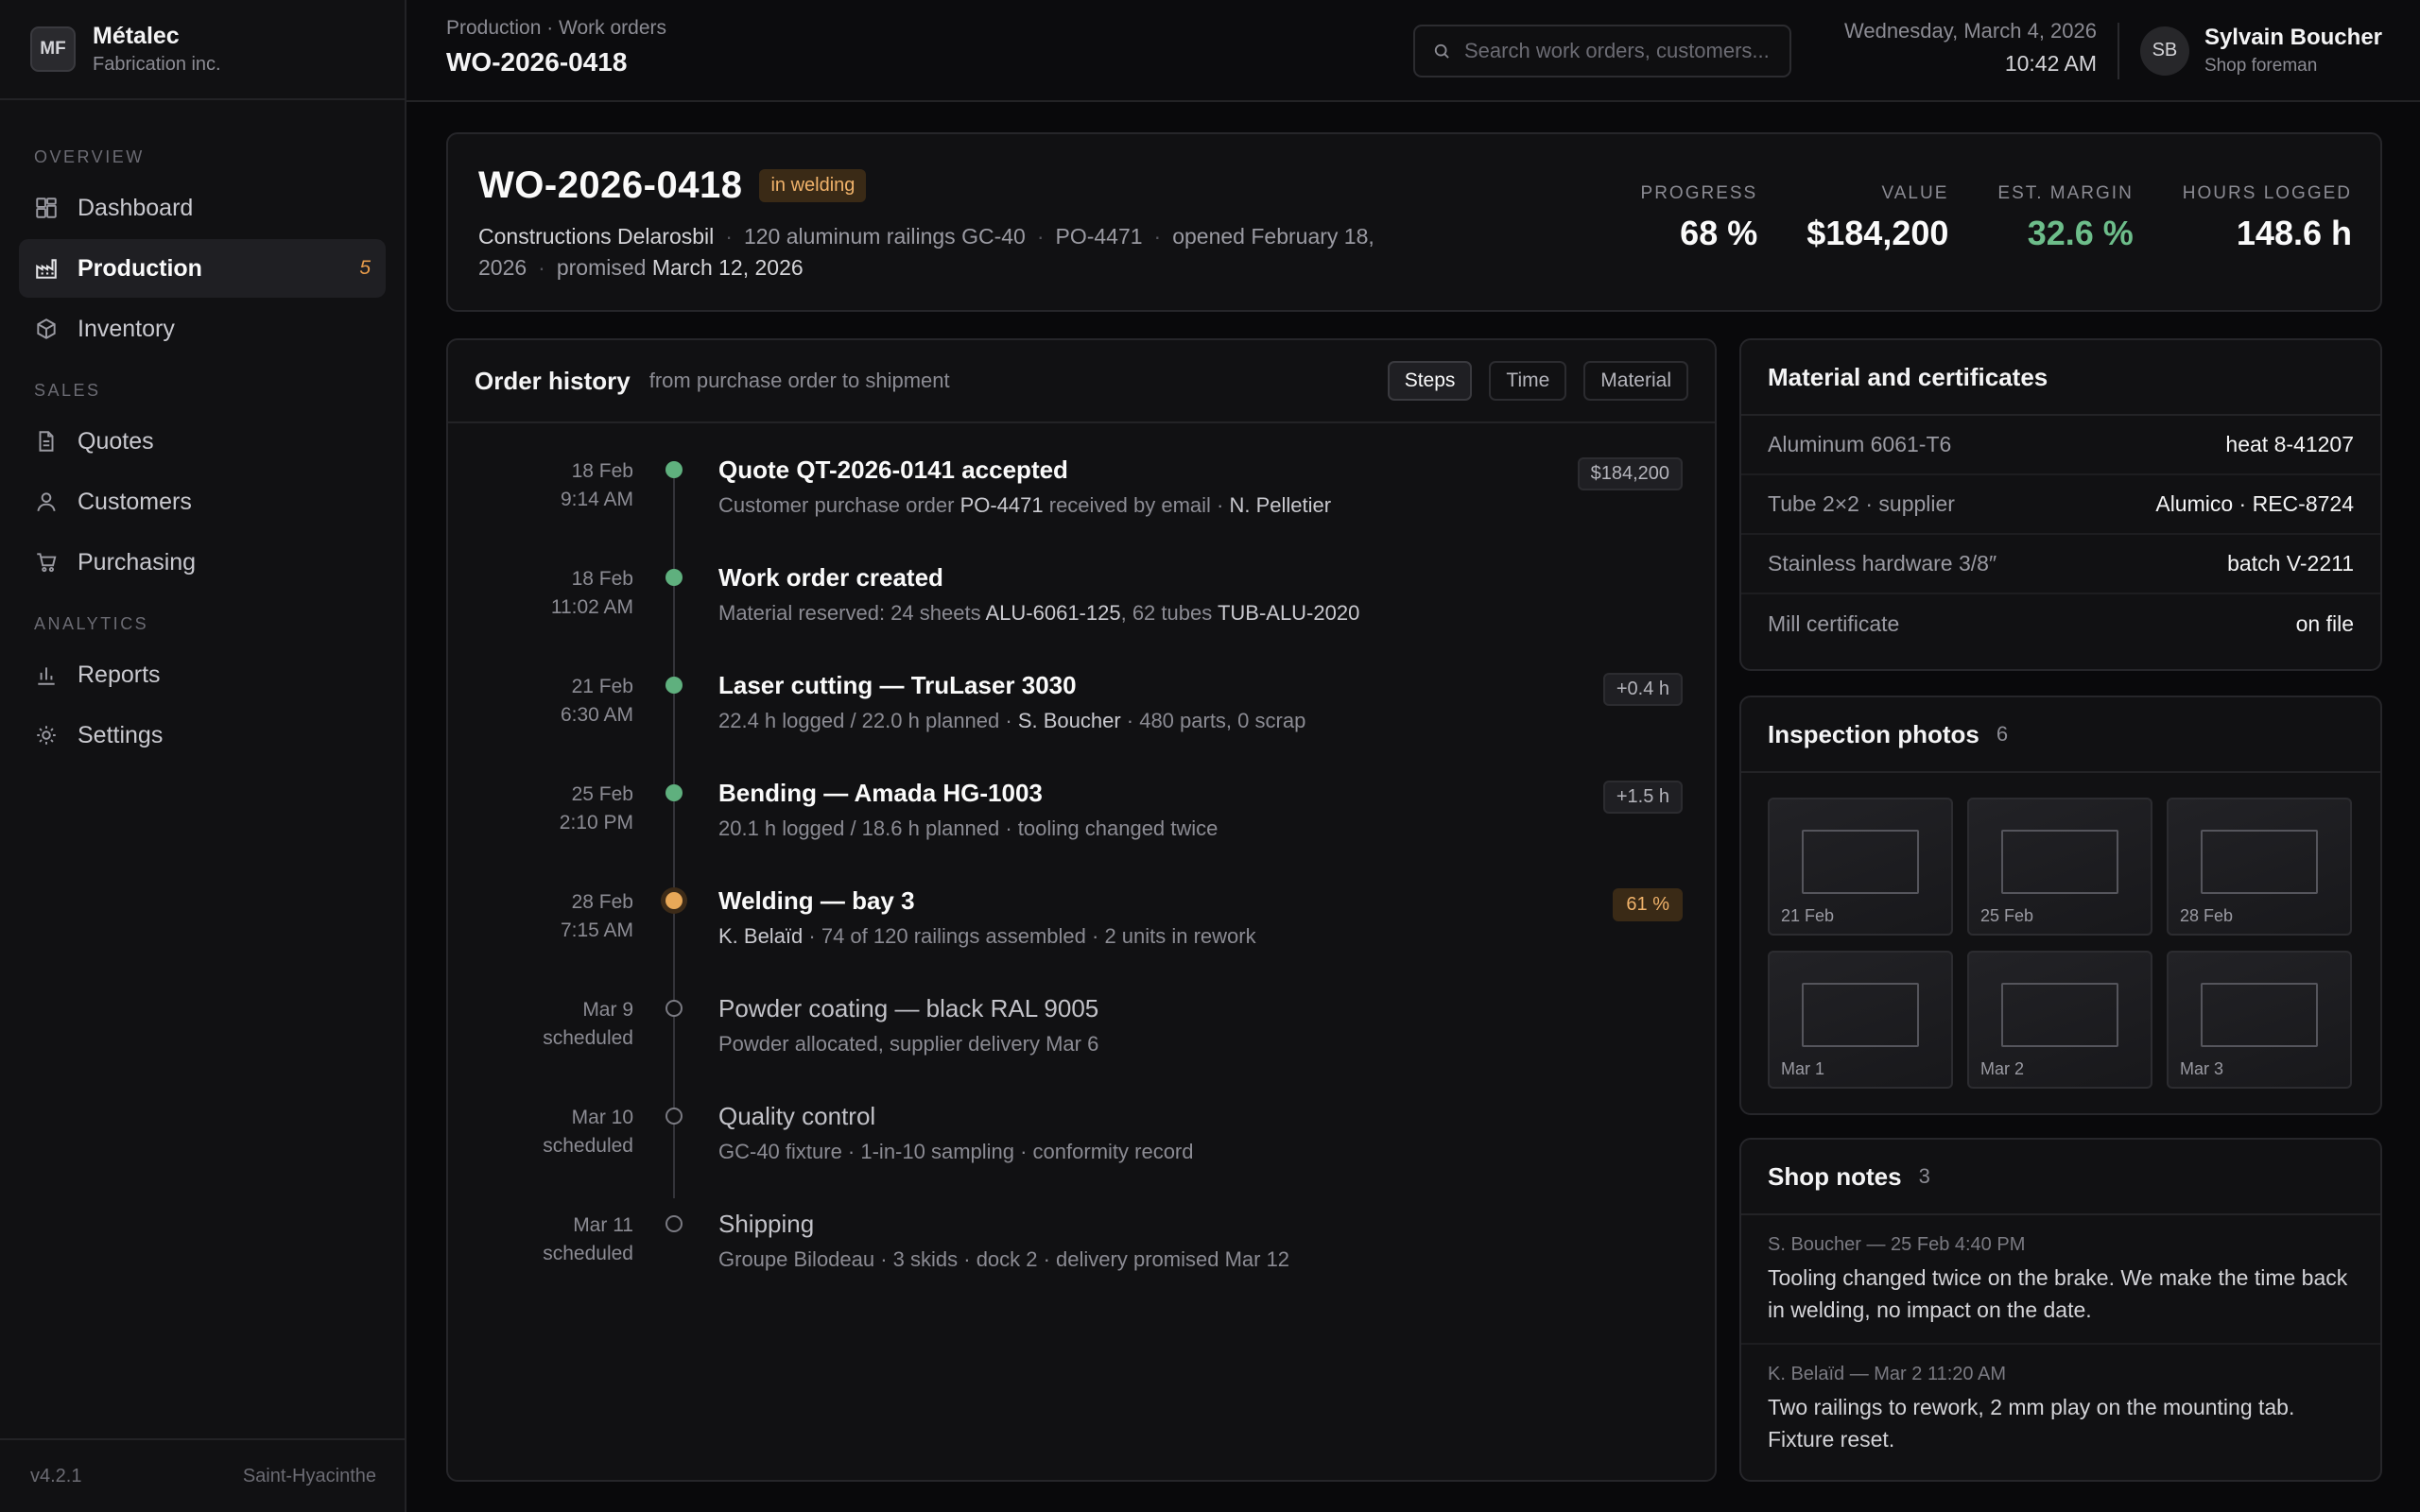  I want to click on view-toggle-time: Time, so click(1528, 381).